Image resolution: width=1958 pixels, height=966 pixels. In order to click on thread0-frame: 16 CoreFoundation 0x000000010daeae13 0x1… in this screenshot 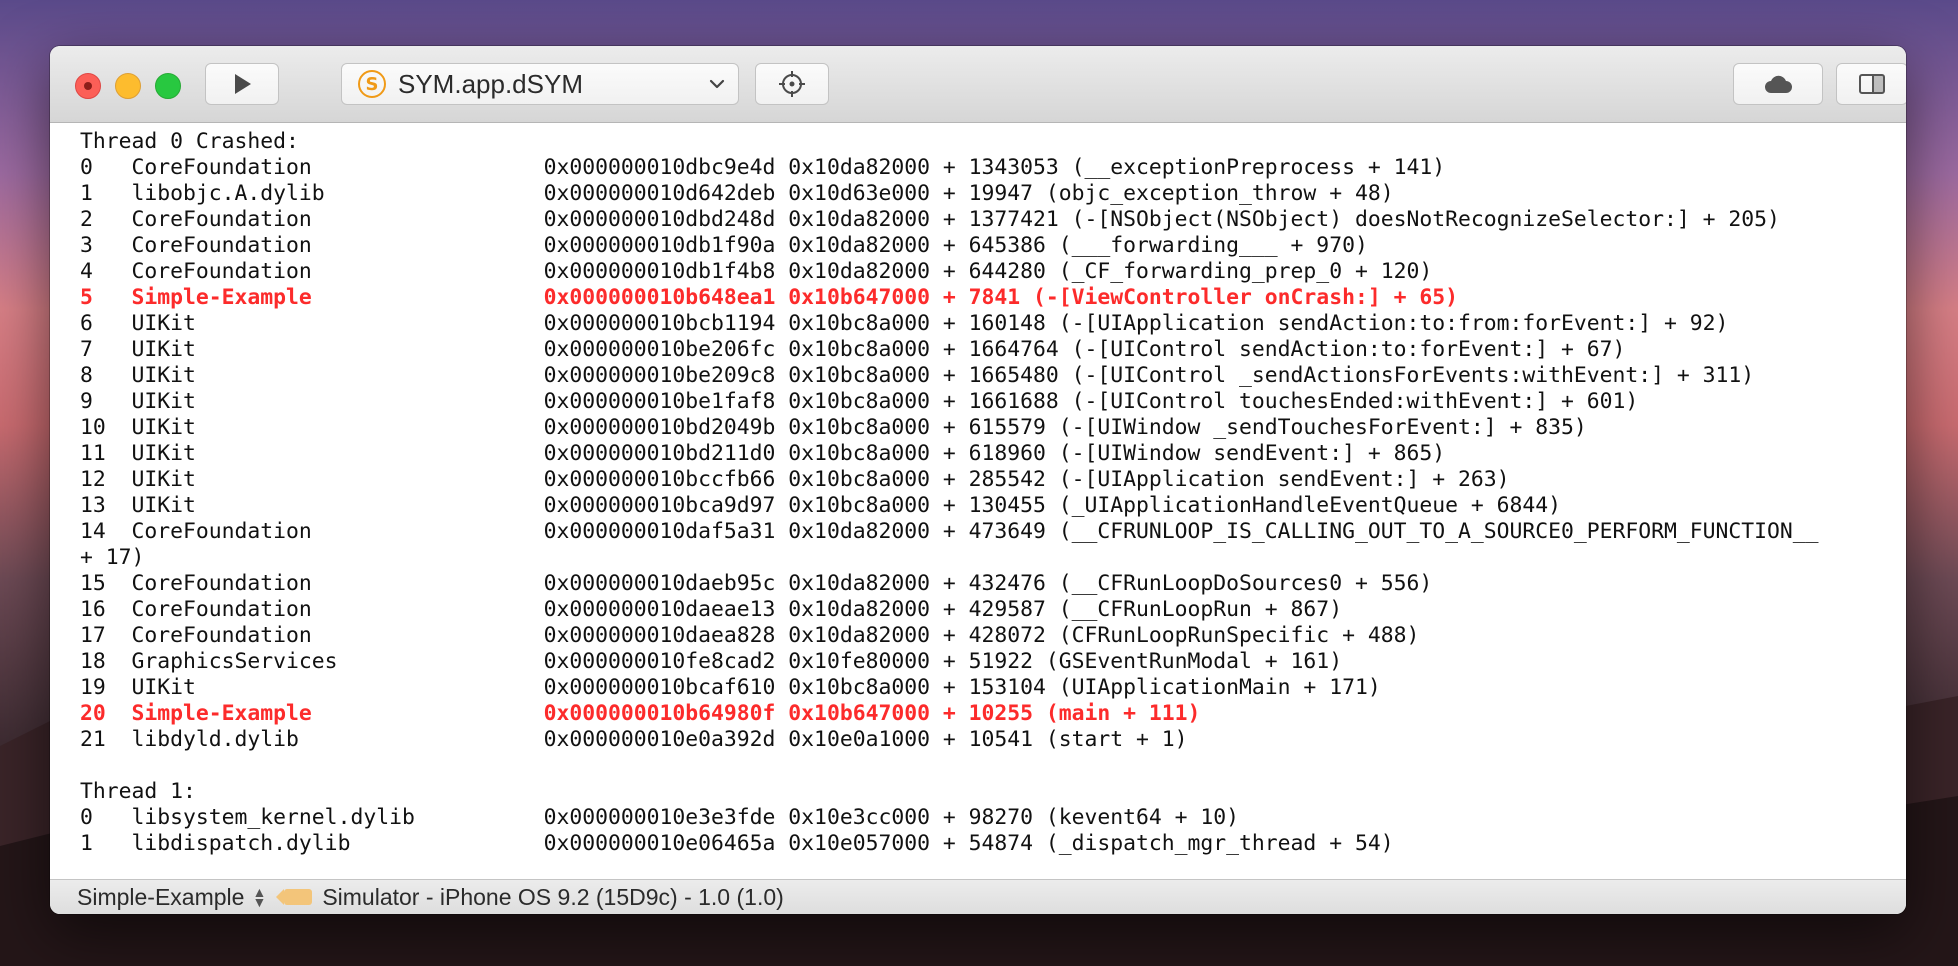, I will do `click(711, 609)`.